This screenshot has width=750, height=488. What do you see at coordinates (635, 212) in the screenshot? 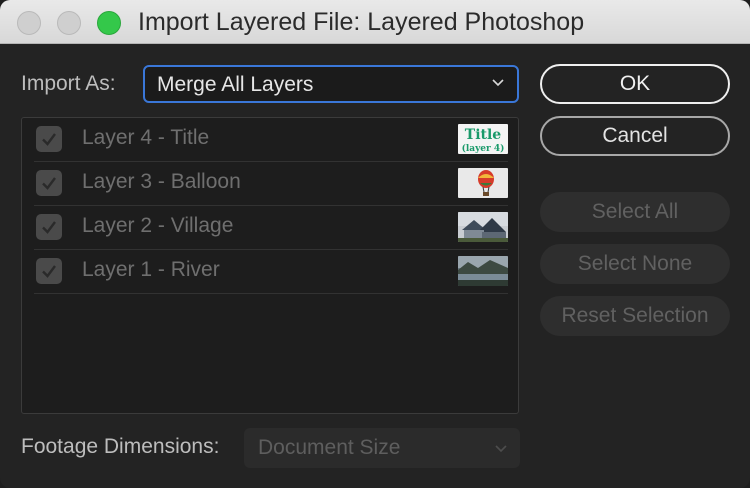
I see `select-all-button: Select All` at bounding box center [635, 212].